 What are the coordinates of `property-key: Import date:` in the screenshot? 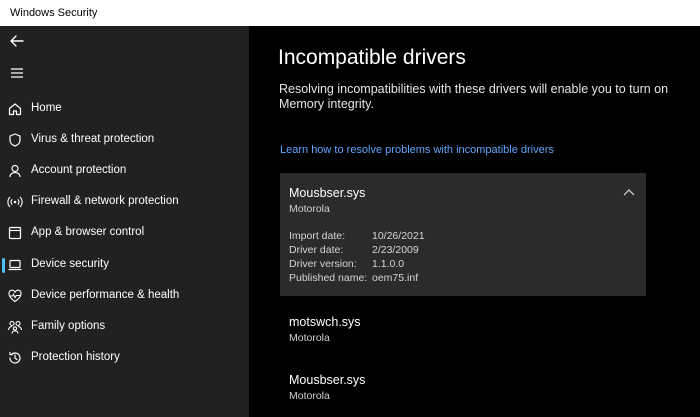 It's located at (317, 236).